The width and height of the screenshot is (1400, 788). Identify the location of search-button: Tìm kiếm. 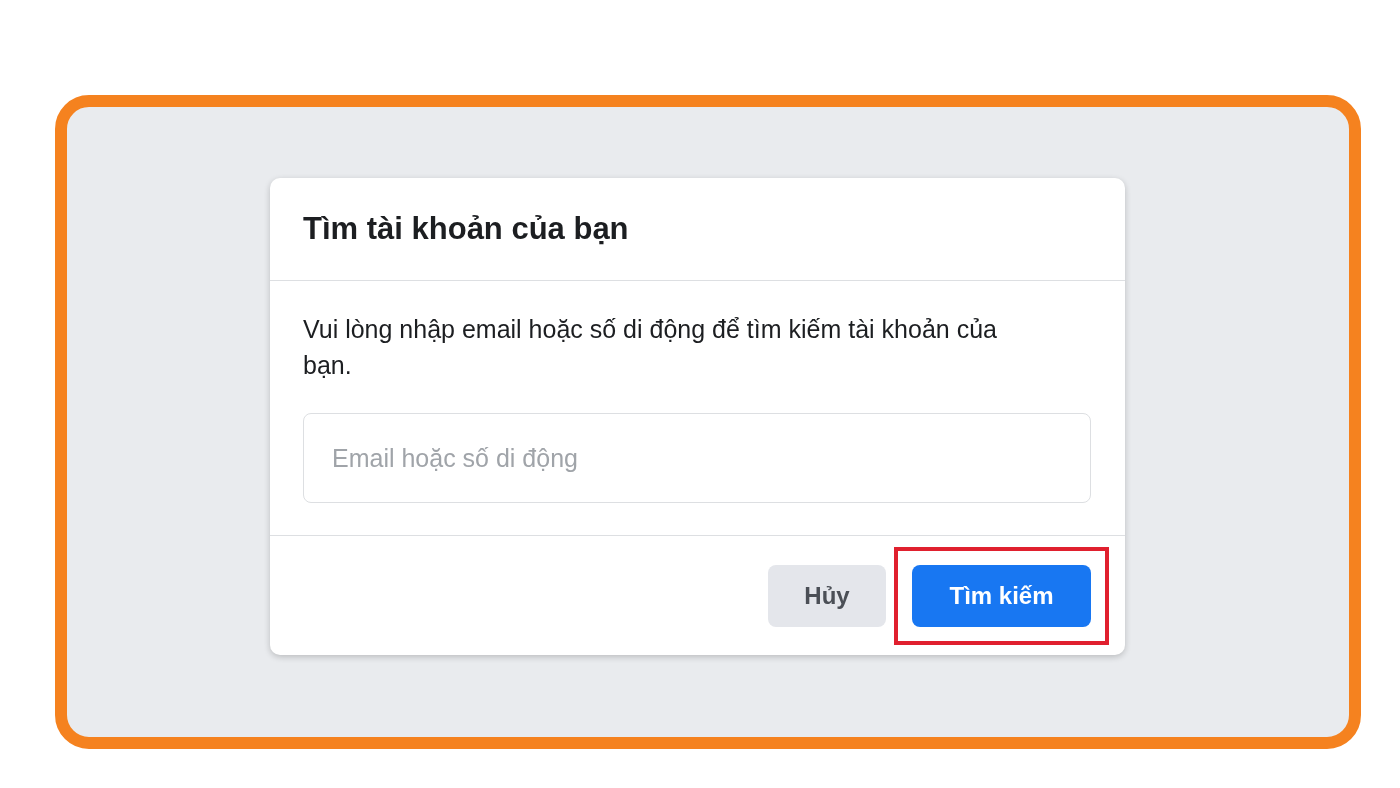
(1001, 595).